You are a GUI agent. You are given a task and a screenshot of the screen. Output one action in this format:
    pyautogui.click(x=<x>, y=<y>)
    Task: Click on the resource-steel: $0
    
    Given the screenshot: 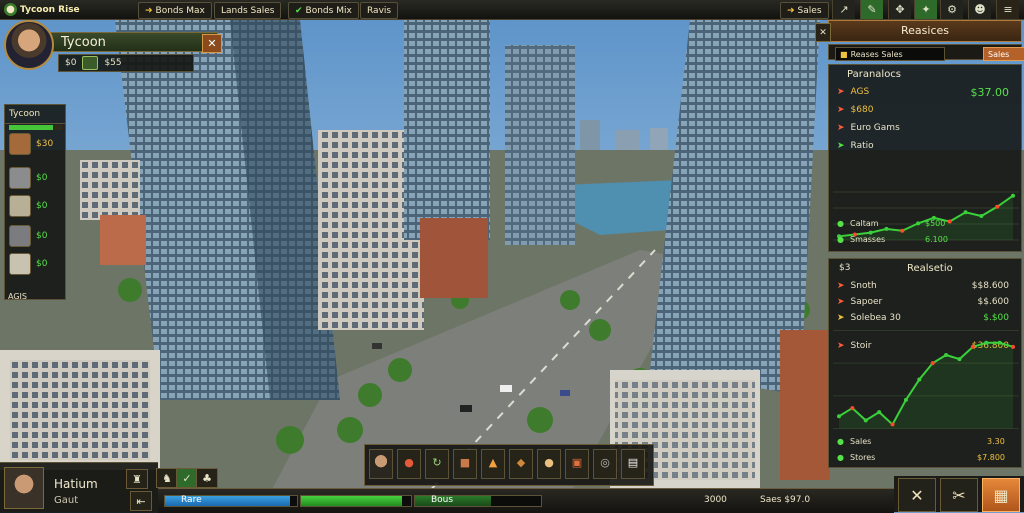 What is the action you would take?
    pyautogui.click(x=37, y=236)
    